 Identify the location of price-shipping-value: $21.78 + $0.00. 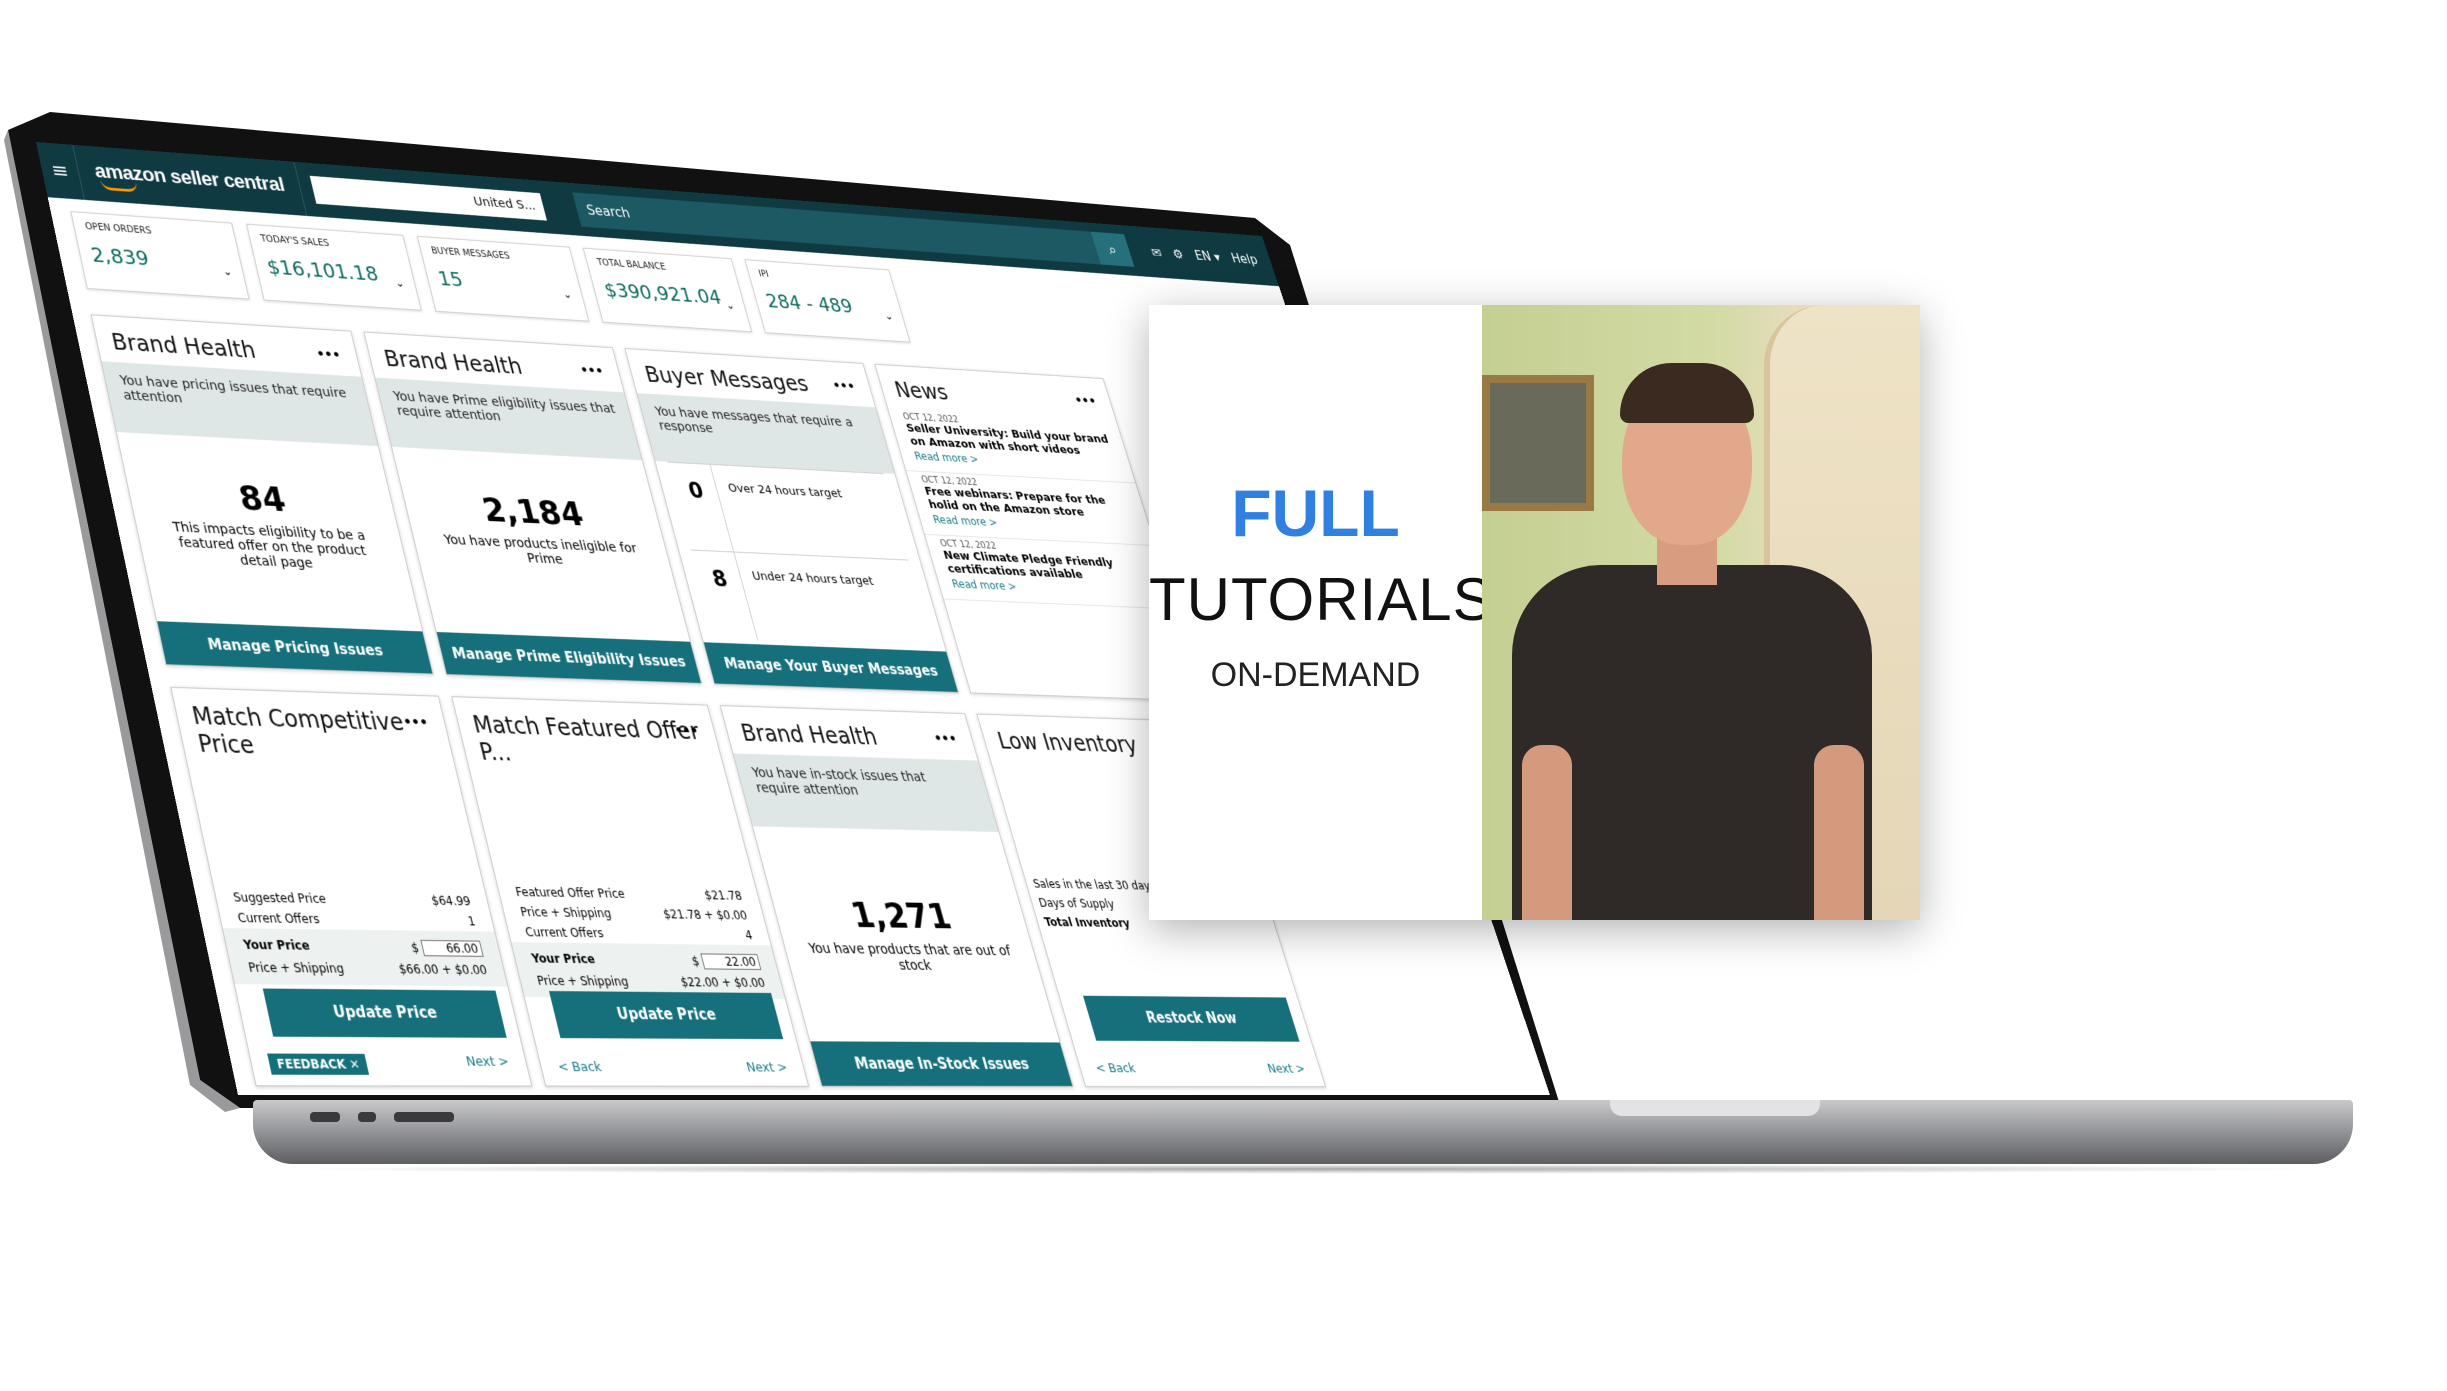
(705, 915).